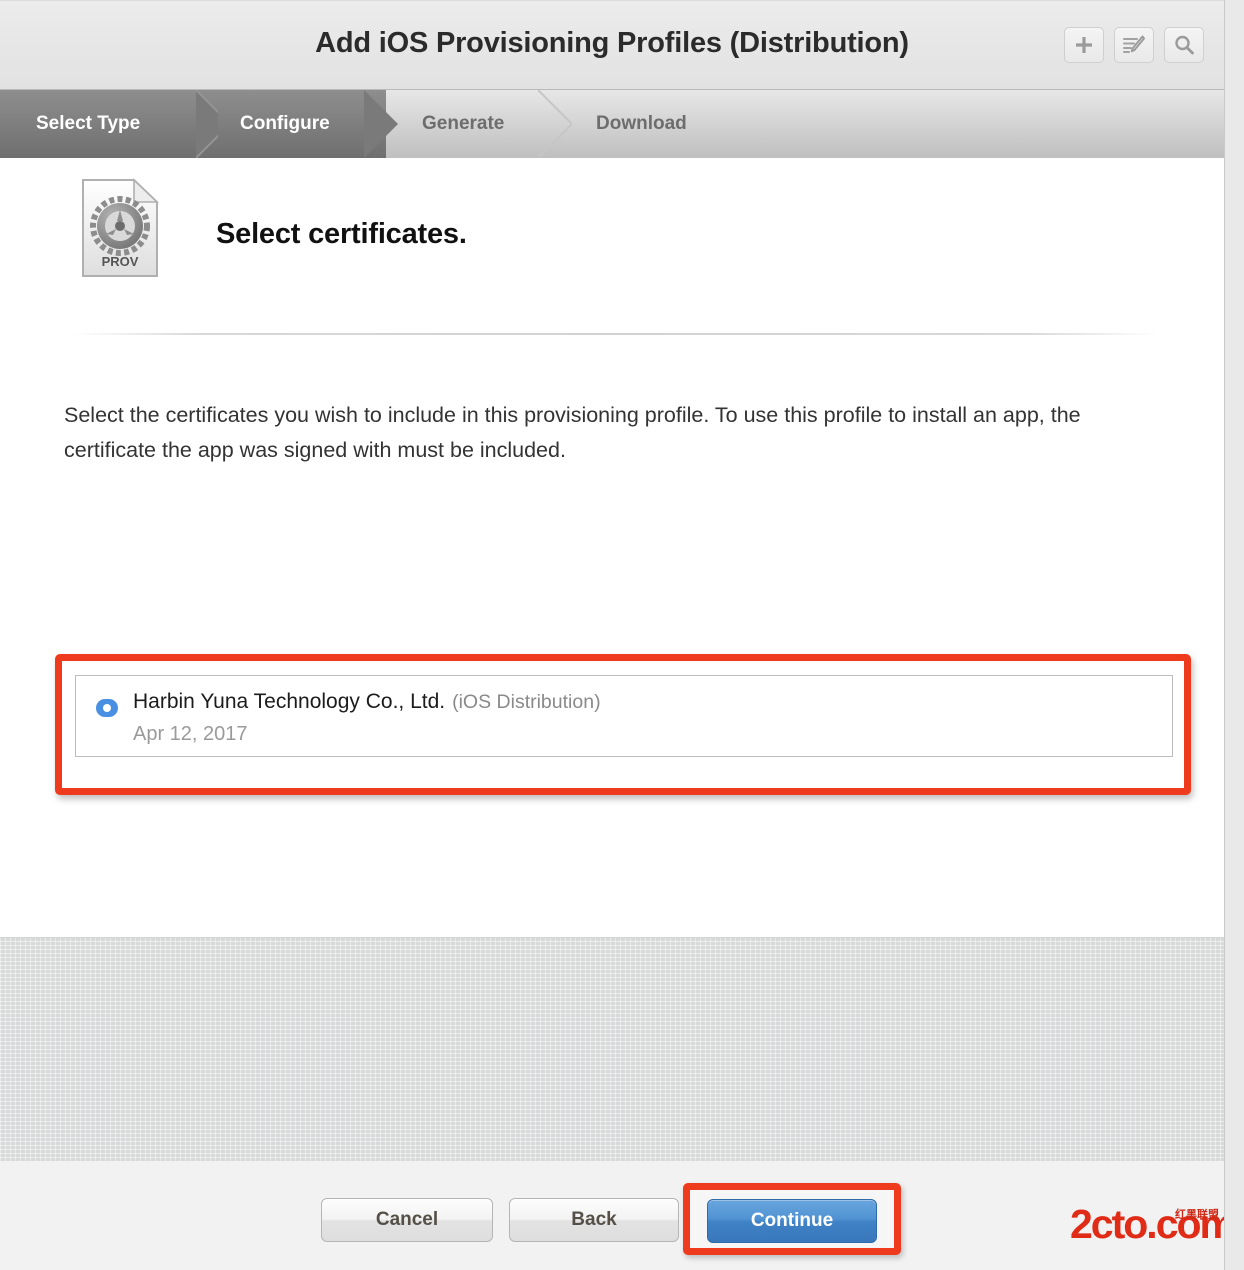 The width and height of the screenshot is (1244, 1270). I want to click on step-label: Generate, so click(463, 123).